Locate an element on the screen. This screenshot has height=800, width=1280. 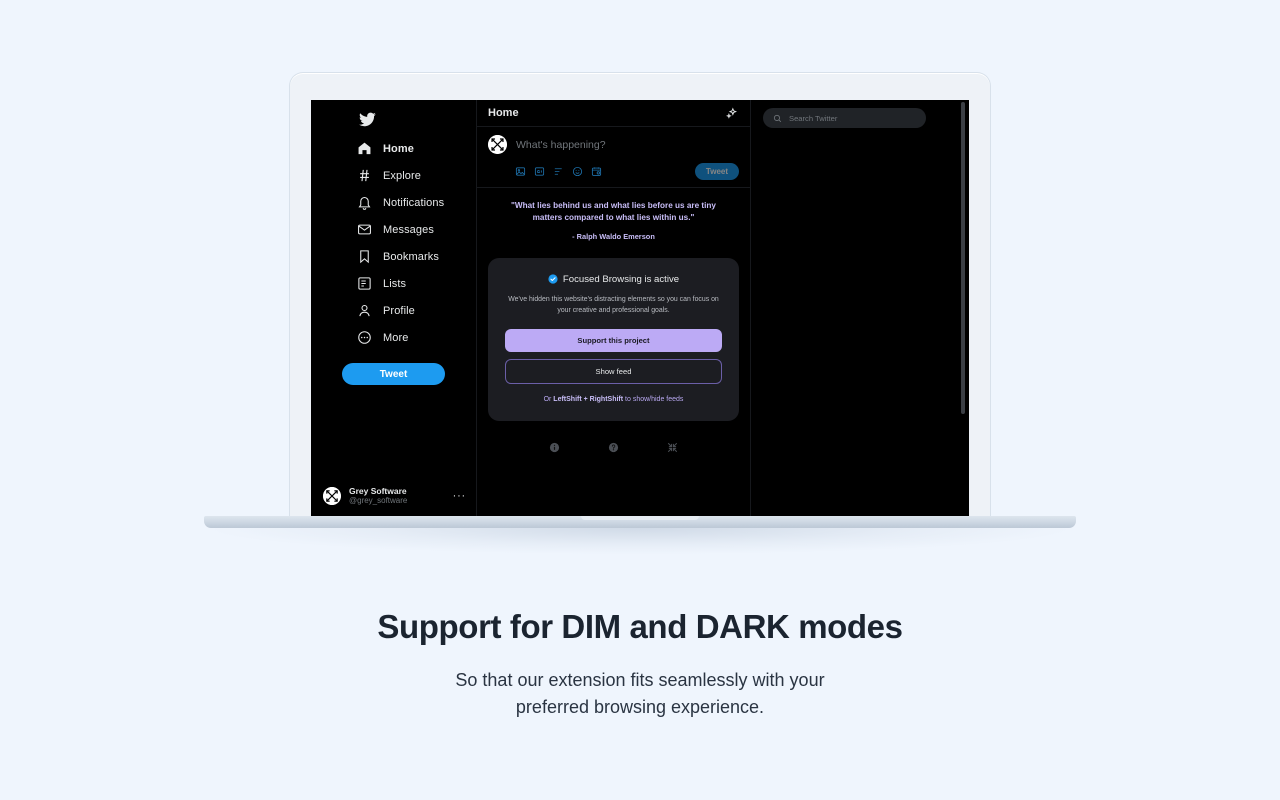
focus-footer is located at coordinates (613, 454).